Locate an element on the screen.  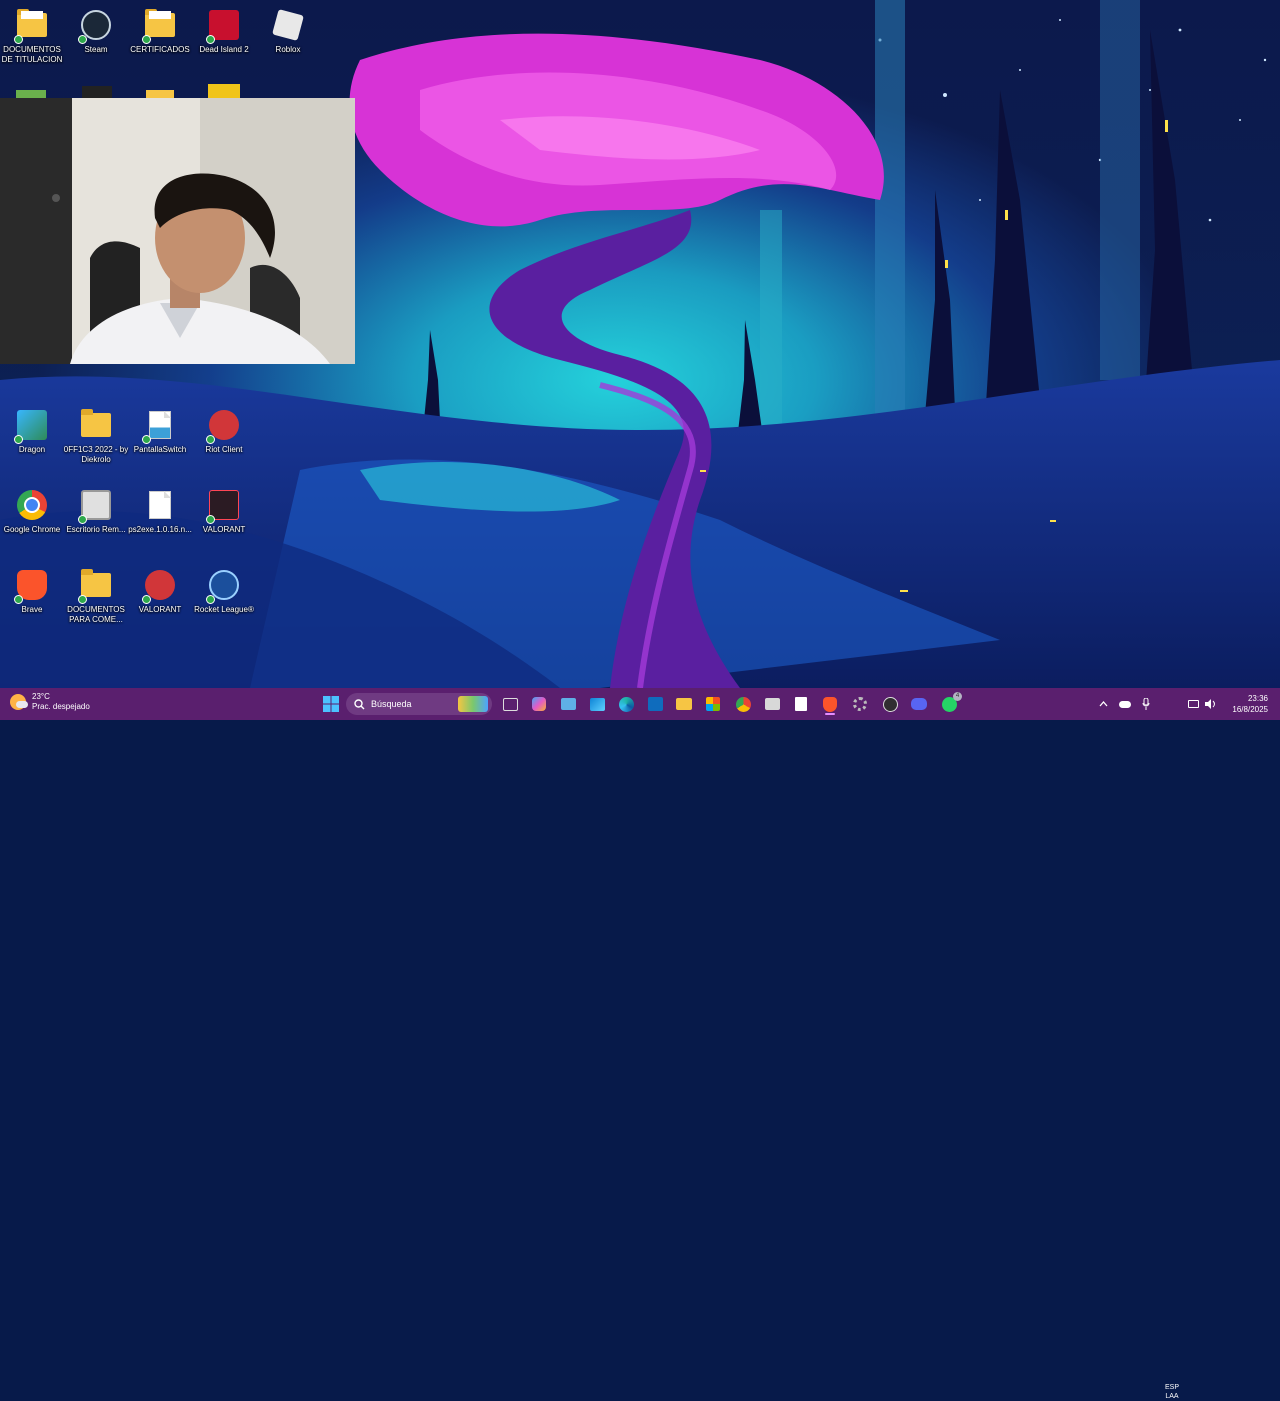
windows-logo-icon is located at coordinates (331, 704).